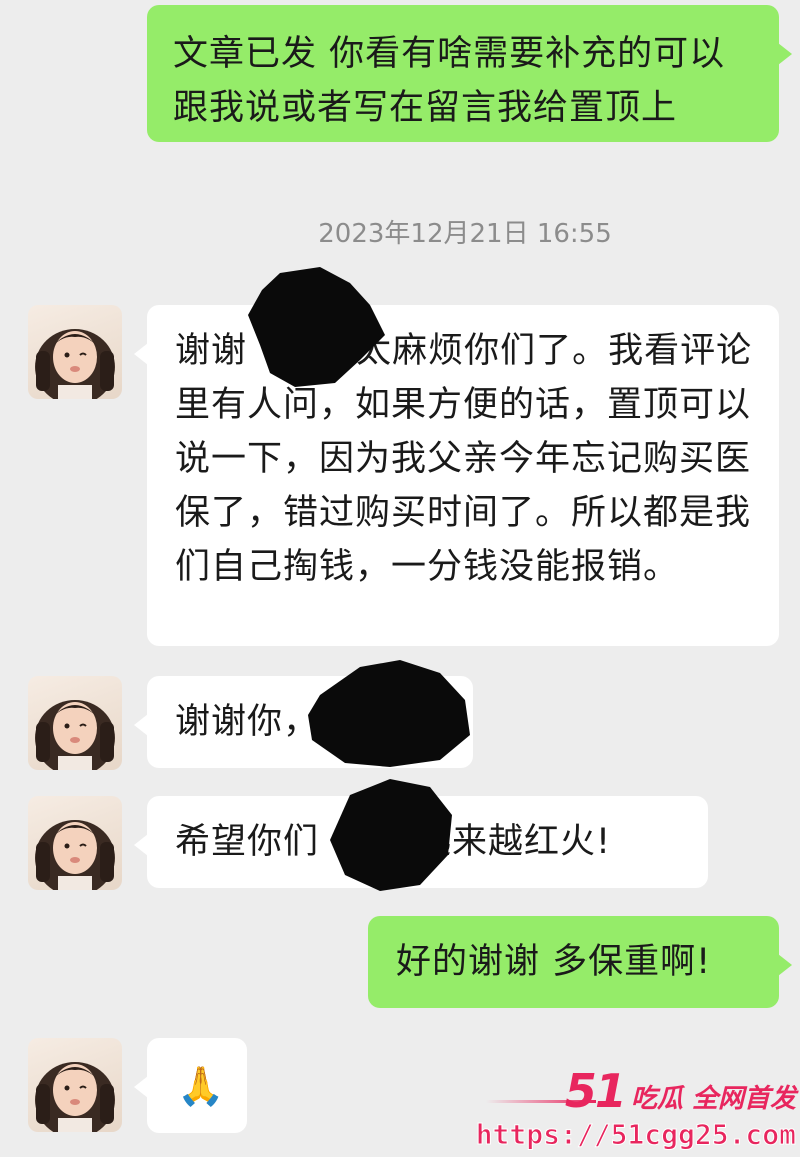 Image resolution: width=800 pixels, height=1157 pixels. I want to click on watermark-brand-number: 51, so click(595, 1091).